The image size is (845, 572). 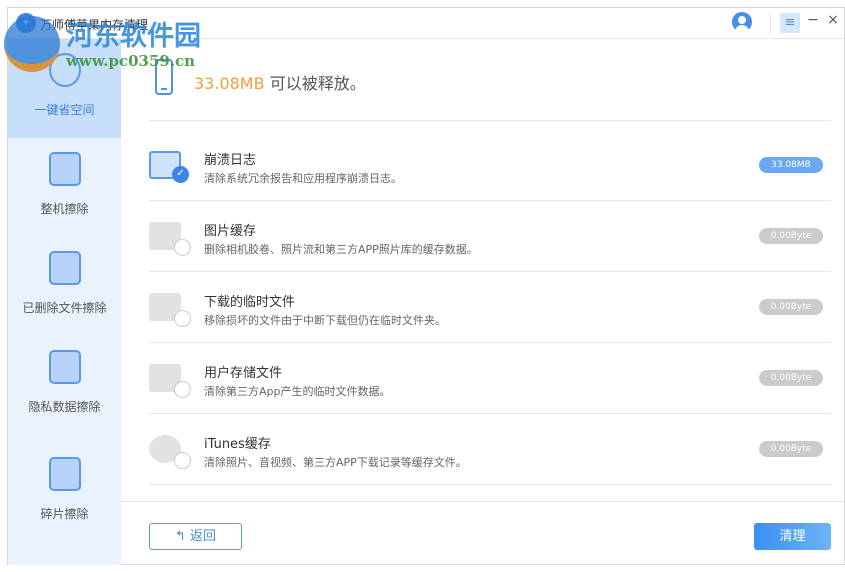 I want to click on download-file-icon, so click(x=170, y=310).